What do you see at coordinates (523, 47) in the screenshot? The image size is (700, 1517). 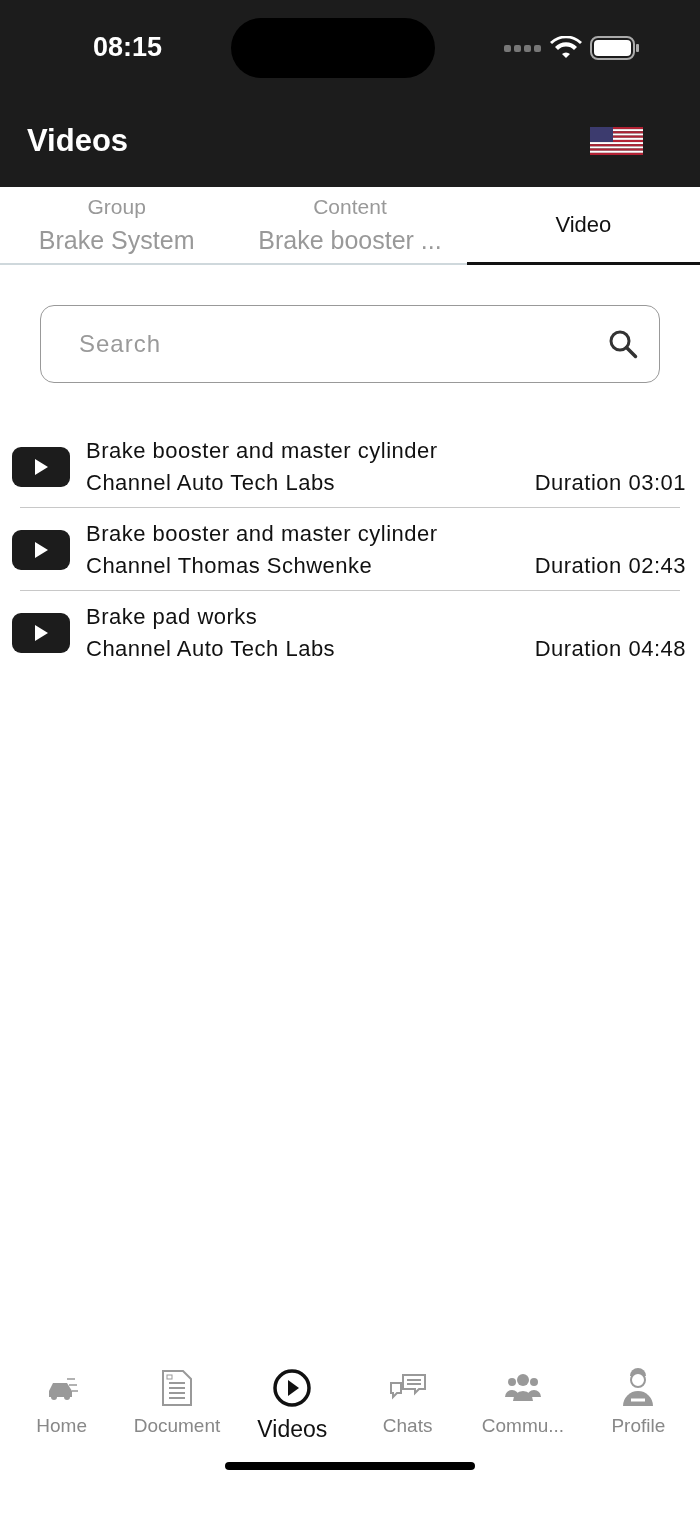 I see `signal-icon` at bounding box center [523, 47].